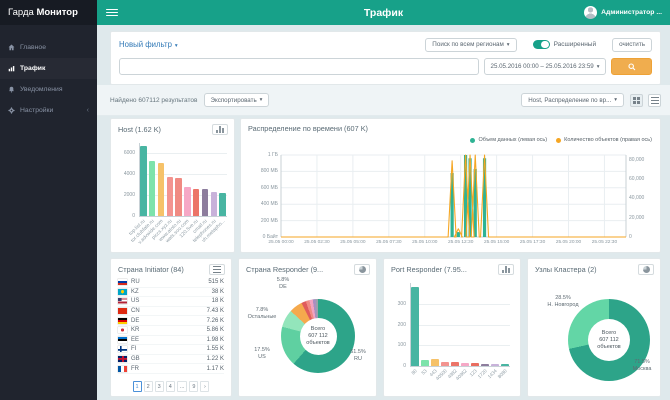 The height and width of the screenshot is (400, 670). I want to click on flag-kz-icon, so click(122, 291).